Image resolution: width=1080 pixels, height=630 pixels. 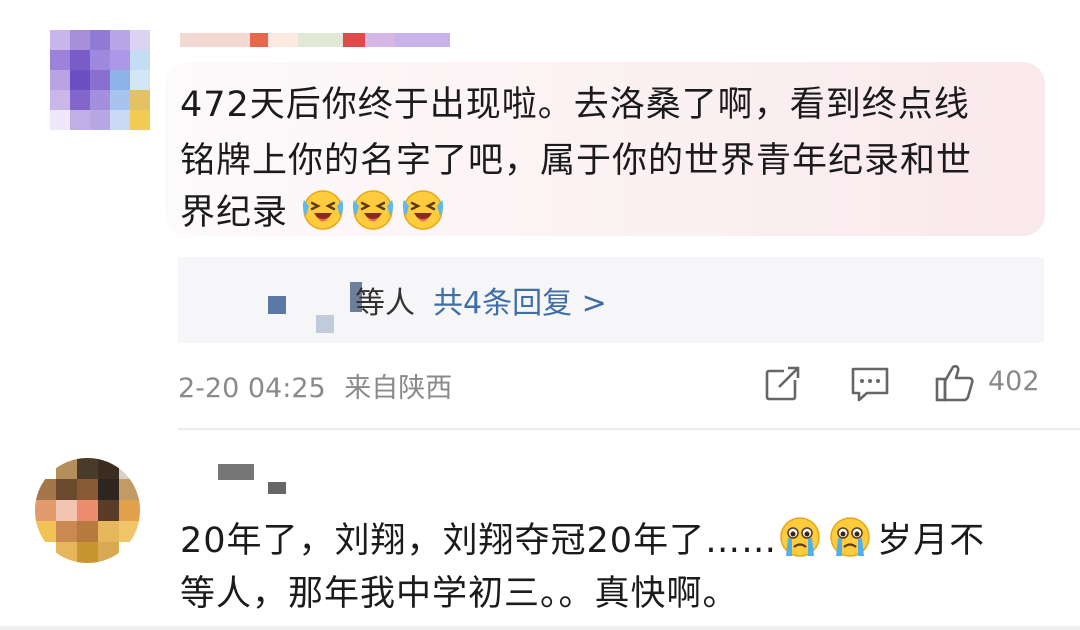 I want to click on comment-text-line-3: 界纪录, so click(x=315, y=209).